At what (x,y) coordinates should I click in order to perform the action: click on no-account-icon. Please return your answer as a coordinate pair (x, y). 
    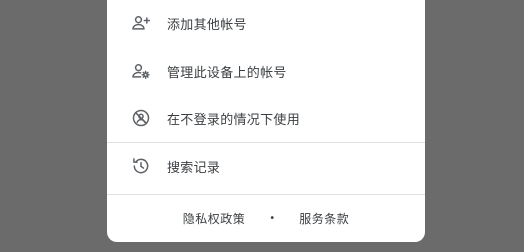
    Looking at the image, I should click on (141, 118).